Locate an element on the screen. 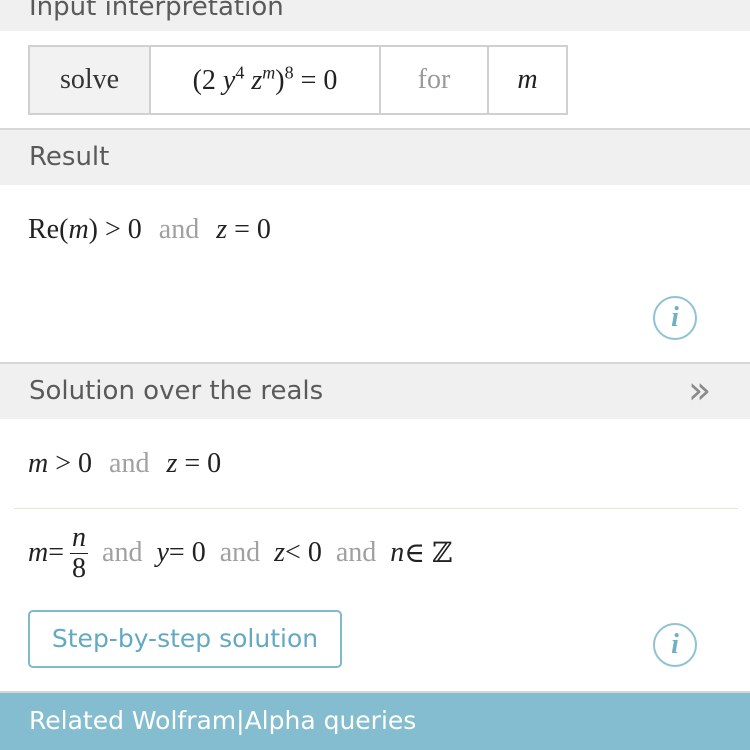 The height and width of the screenshot is (750, 750). solve-label: solve is located at coordinates (89, 79).